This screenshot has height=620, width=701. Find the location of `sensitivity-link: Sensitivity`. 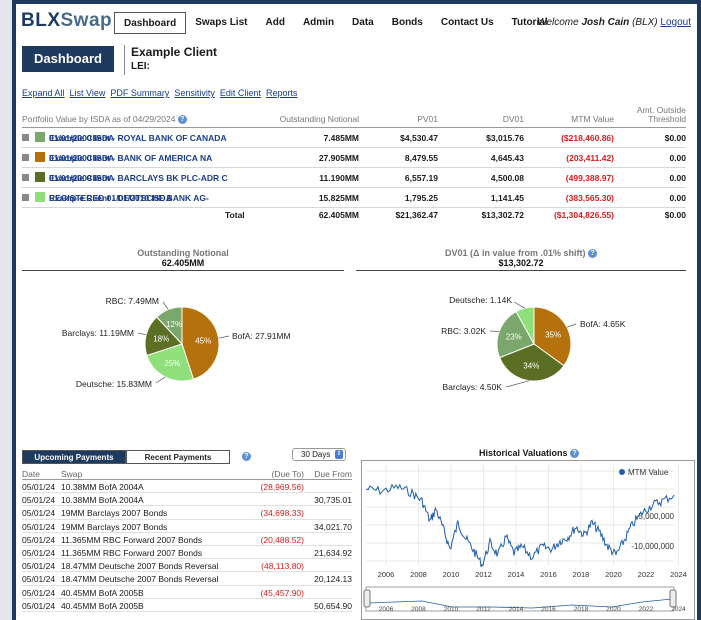

sensitivity-link: Sensitivity is located at coordinates (194, 93).